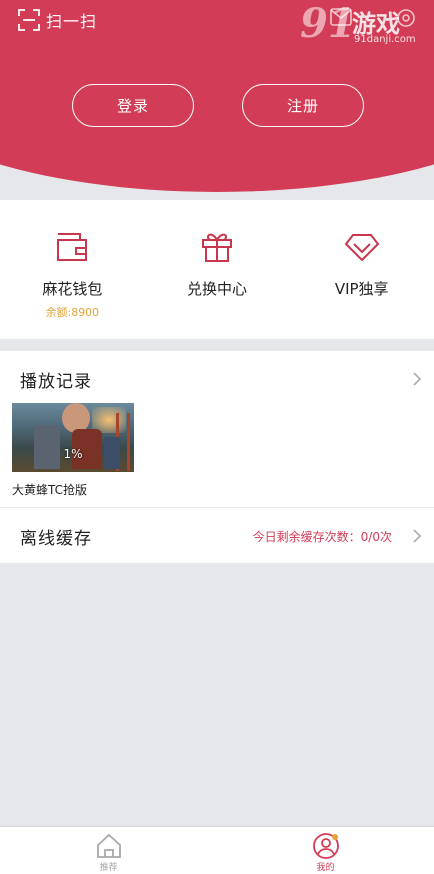  I want to click on vip-entry: VIP独享, so click(361, 269).